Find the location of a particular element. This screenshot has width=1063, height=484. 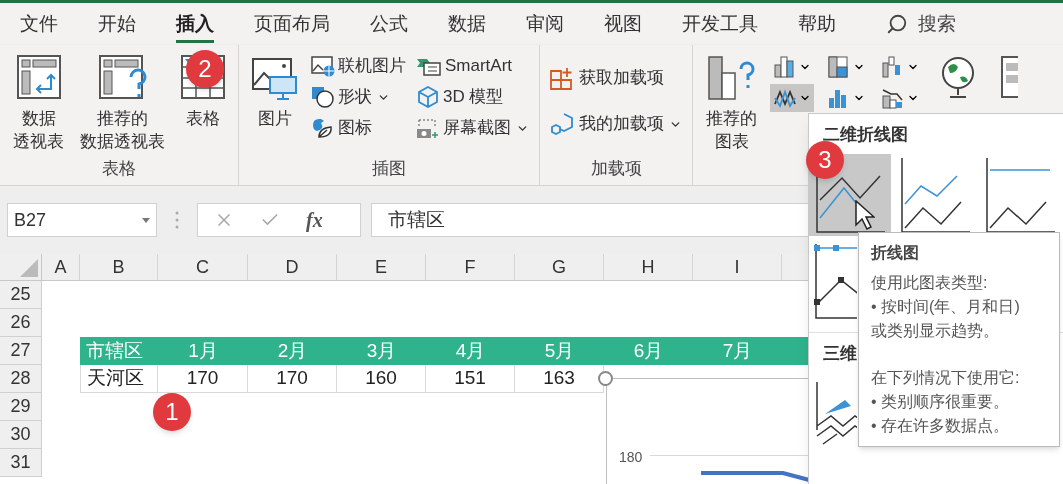

pivot-table-icon is located at coordinates (38, 77).